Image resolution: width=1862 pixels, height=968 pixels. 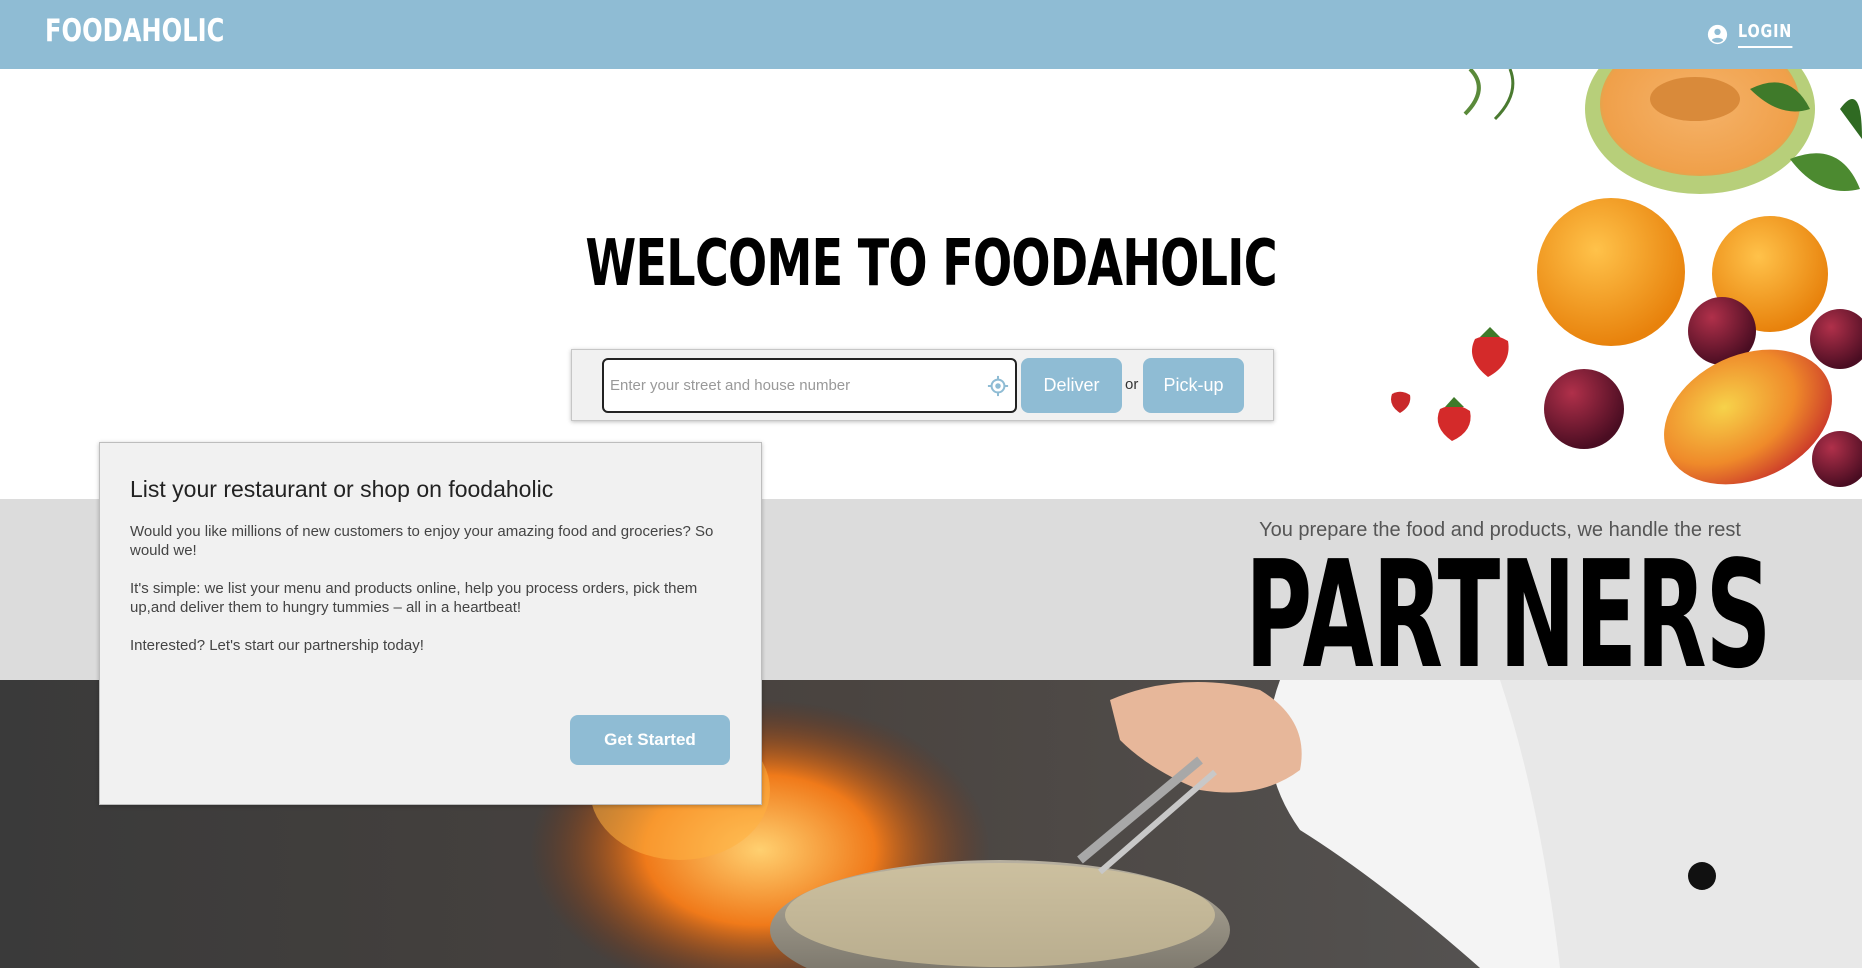 What do you see at coordinates (134, 31) in the screenshot?
I see `brand-logo: FOODAHOLIC` at bounding box center [134, 31].